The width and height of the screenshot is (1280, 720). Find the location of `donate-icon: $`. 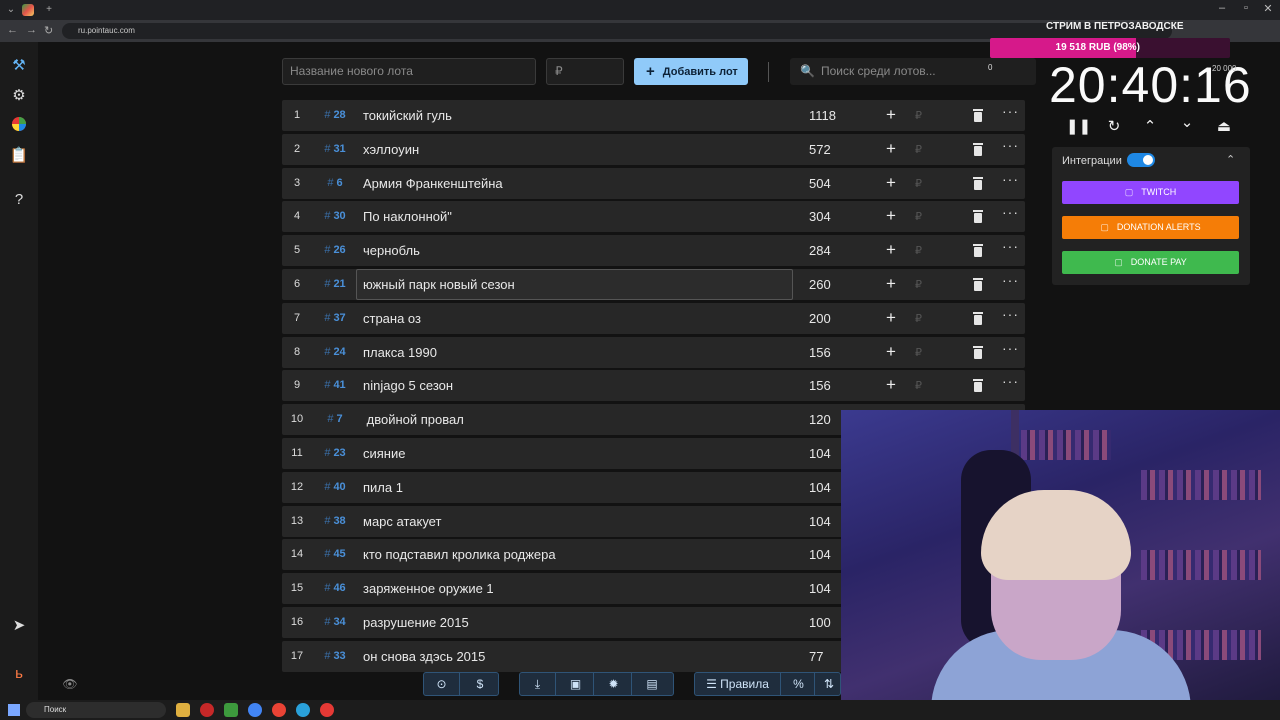

donate-icon: $ is located at coordinates (480, 684).